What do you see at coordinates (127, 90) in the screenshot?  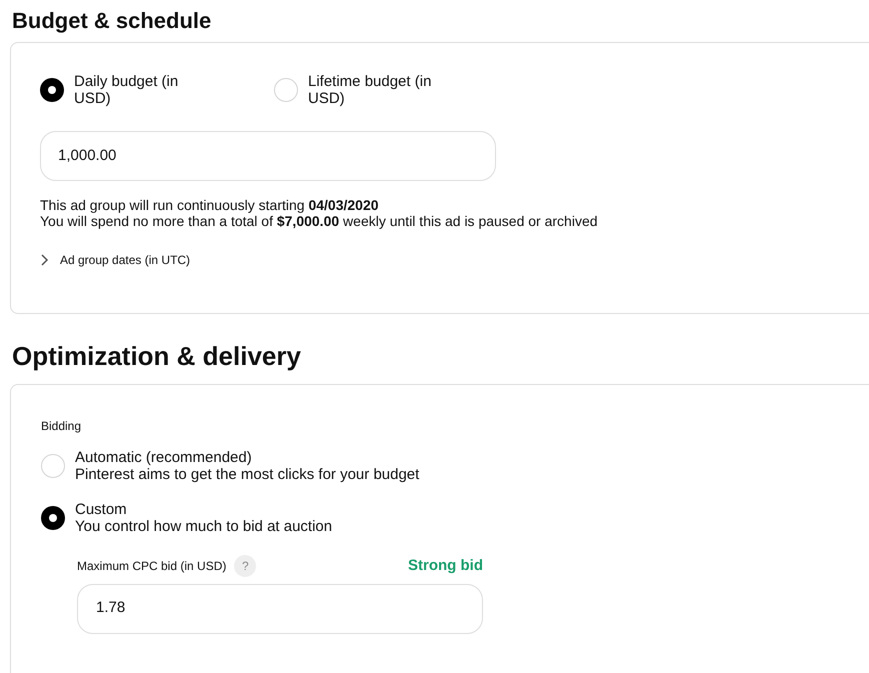 I see `radio-label: Daily budget (in USD)` at bounding box center [127, 90].